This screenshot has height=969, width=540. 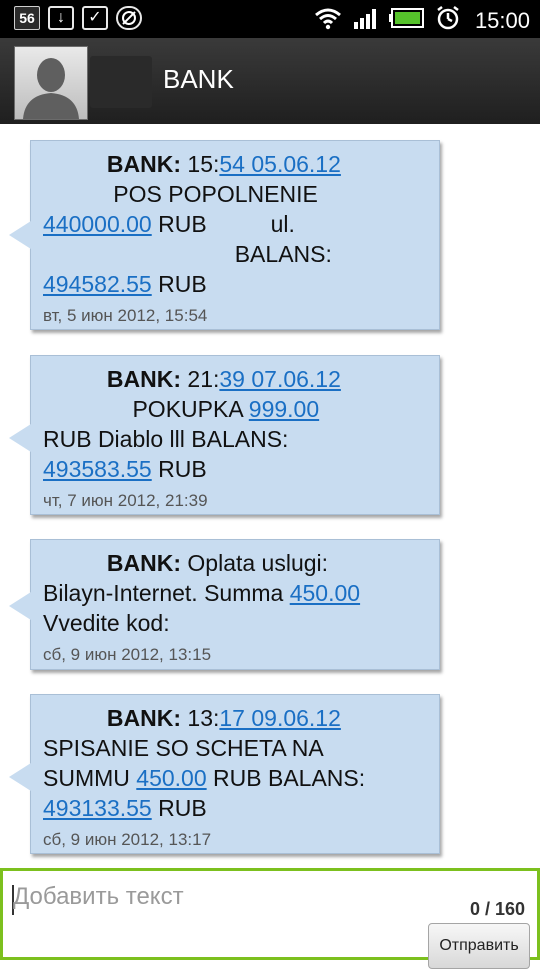 I want to click on message-link: 493583.55, so click(x=97, y=469).